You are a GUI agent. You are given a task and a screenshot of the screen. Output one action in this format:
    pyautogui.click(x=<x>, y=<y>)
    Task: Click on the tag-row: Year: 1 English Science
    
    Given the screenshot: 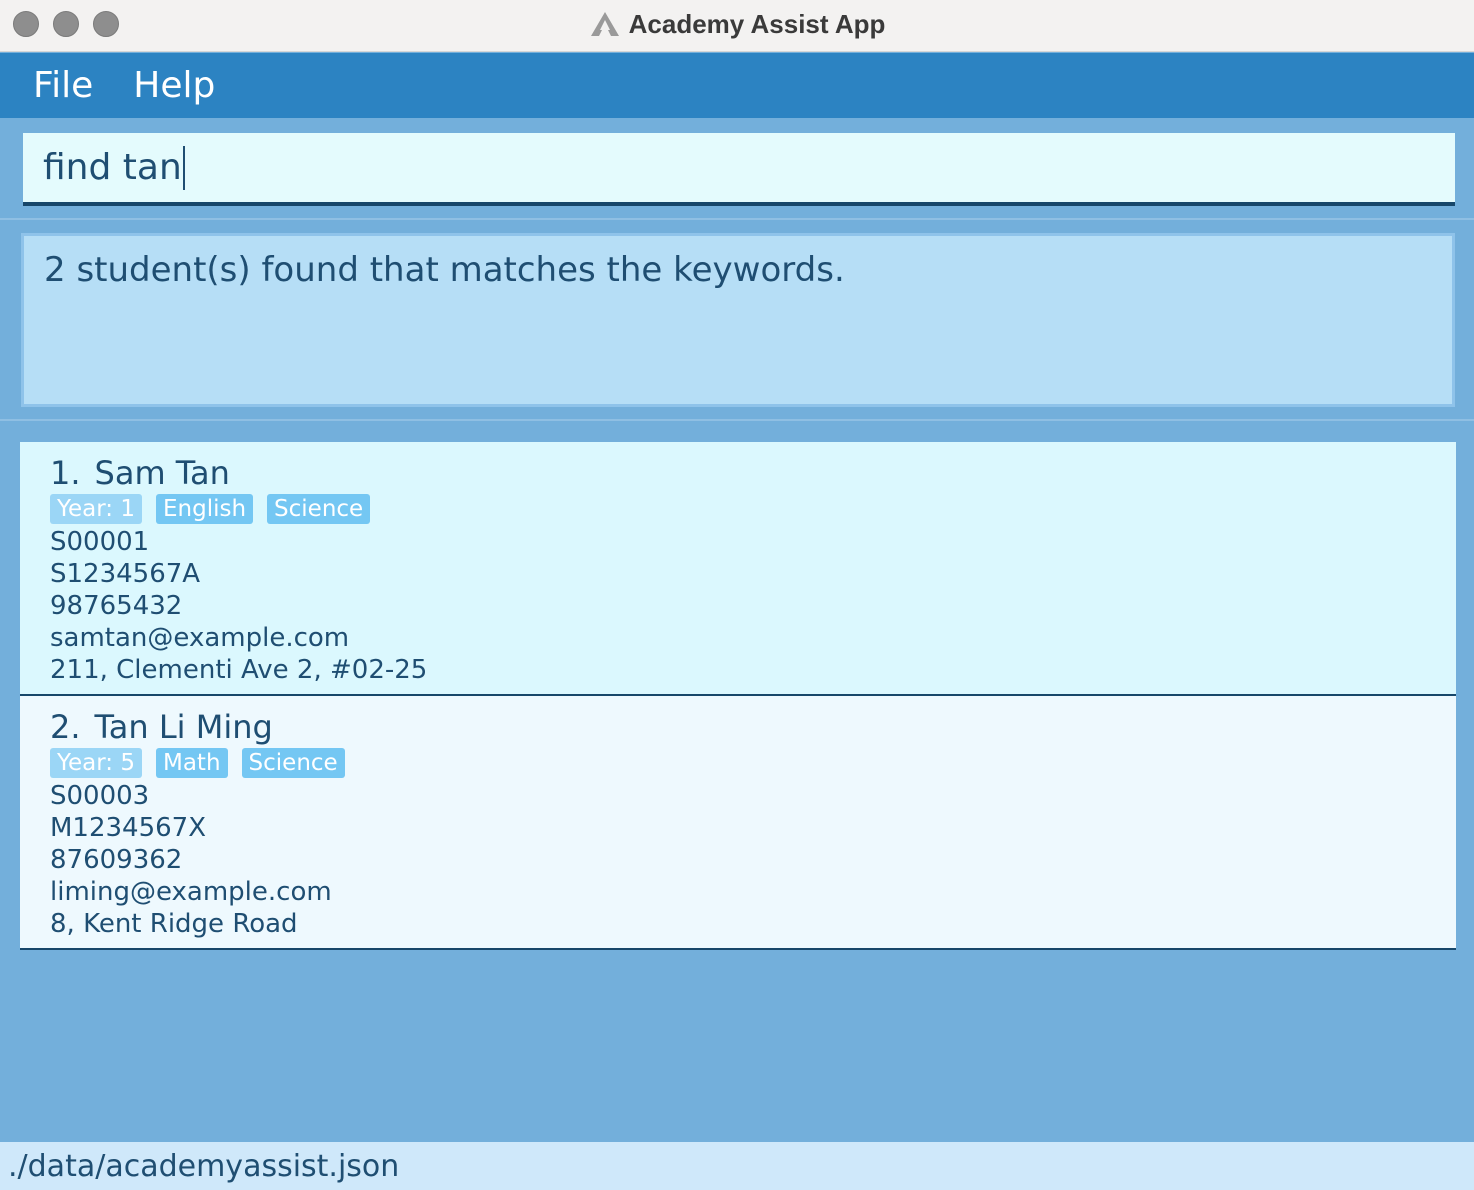 What is the action you would take?
    pyautogui.click(x=738, y=509)
    